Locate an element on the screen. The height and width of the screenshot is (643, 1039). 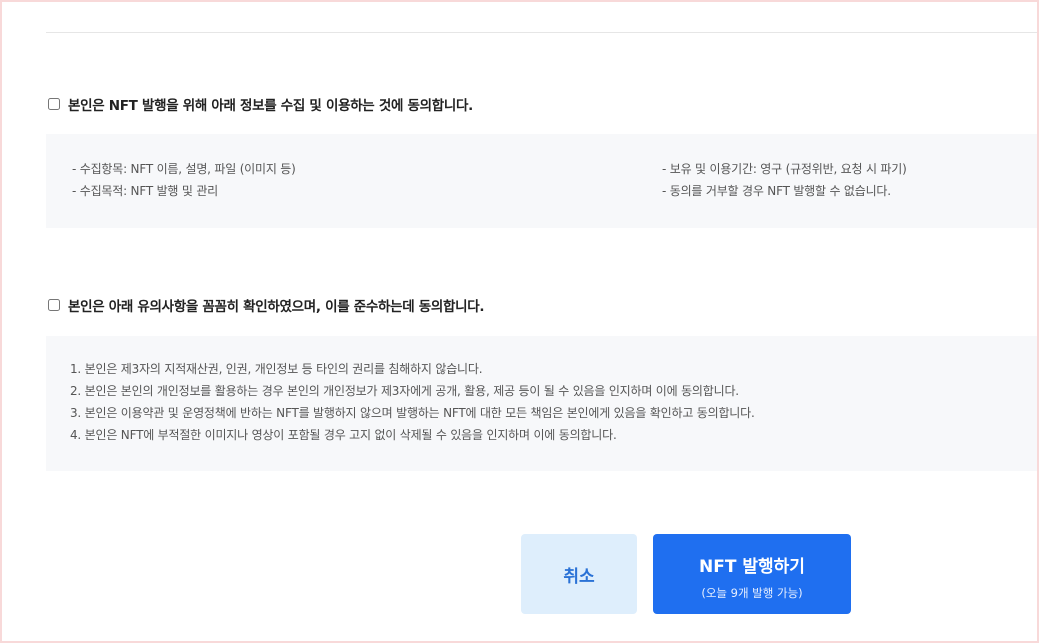
divider is located at coordinates (541, 32).